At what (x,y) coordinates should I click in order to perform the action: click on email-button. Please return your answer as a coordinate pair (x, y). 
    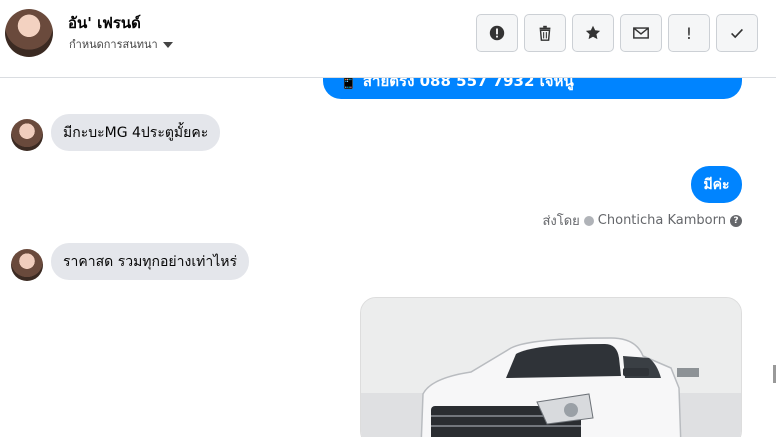
    Looking at the image, I should click on (641, 33).